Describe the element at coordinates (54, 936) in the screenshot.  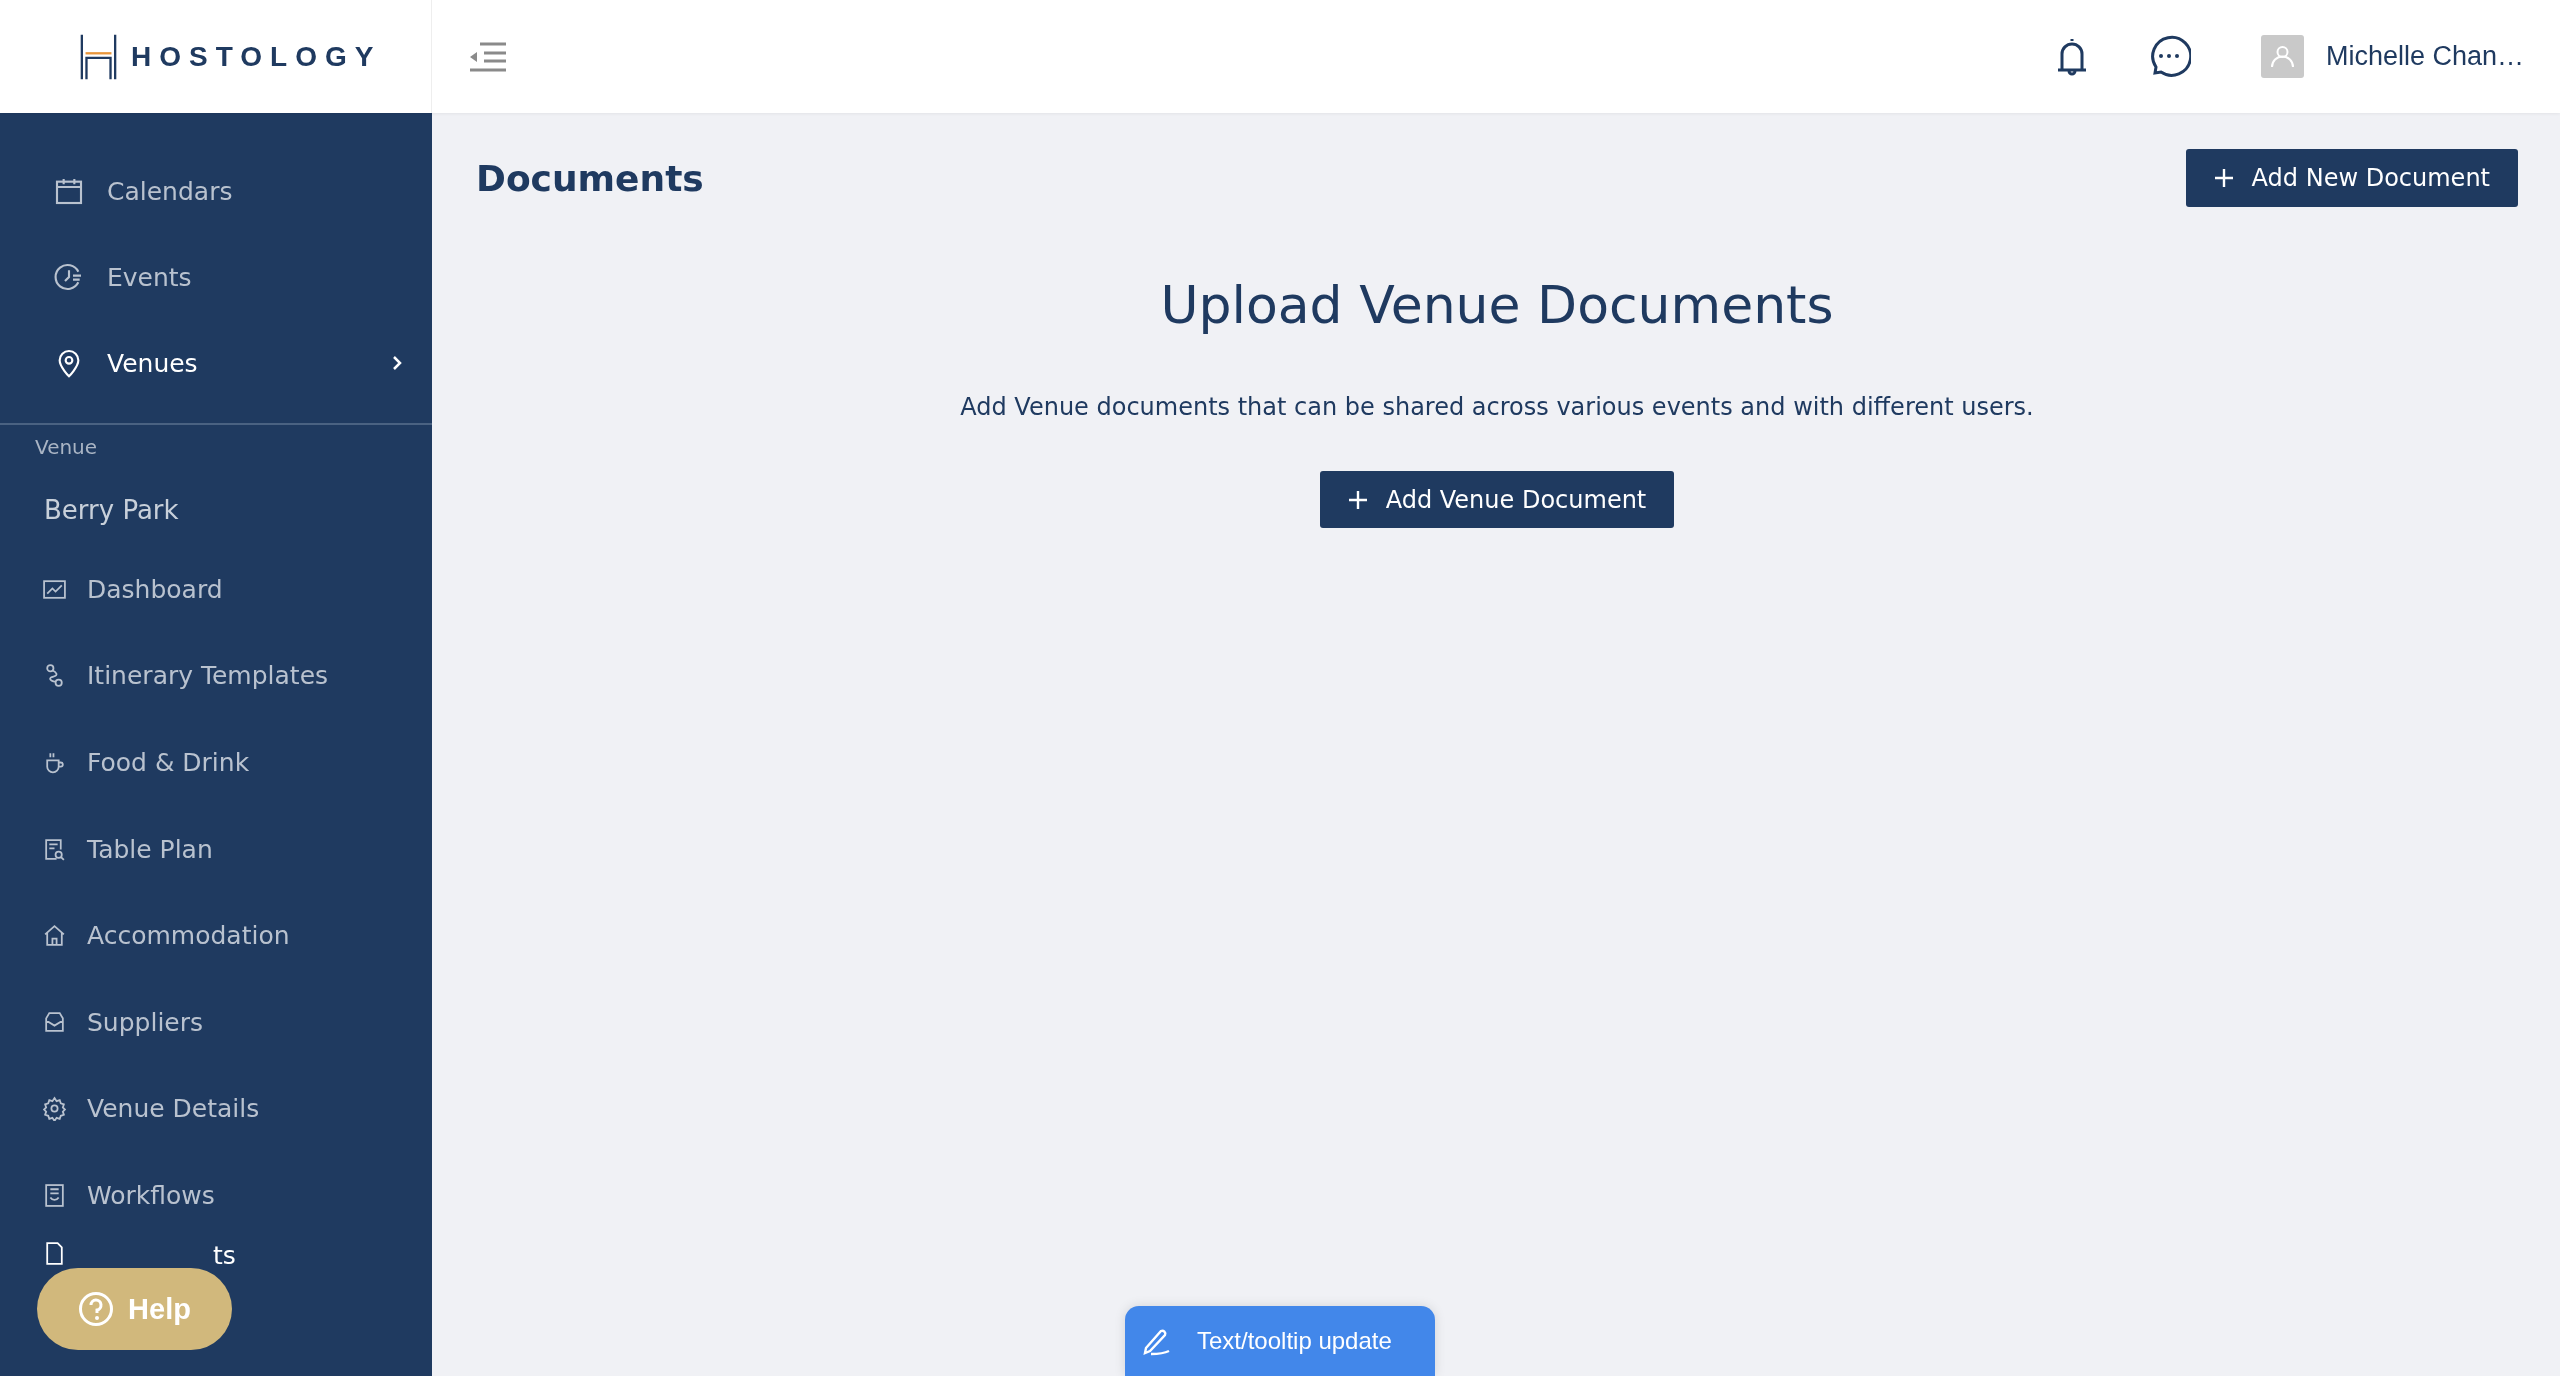
I see `house-icon` at that location.